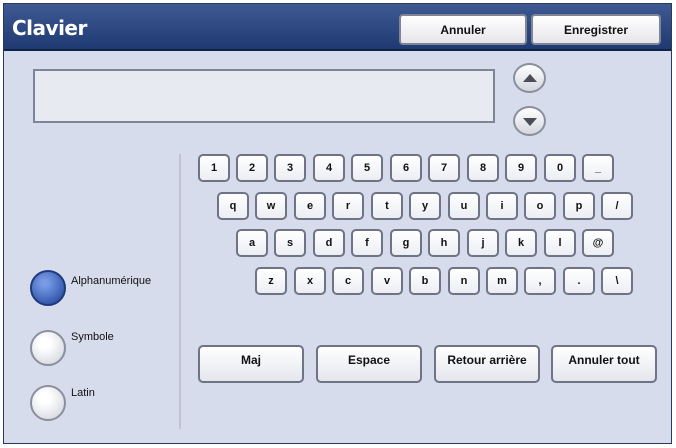 This screenshot has width=676, height=448. I want to click on key-slash: /, so click(617, 206).